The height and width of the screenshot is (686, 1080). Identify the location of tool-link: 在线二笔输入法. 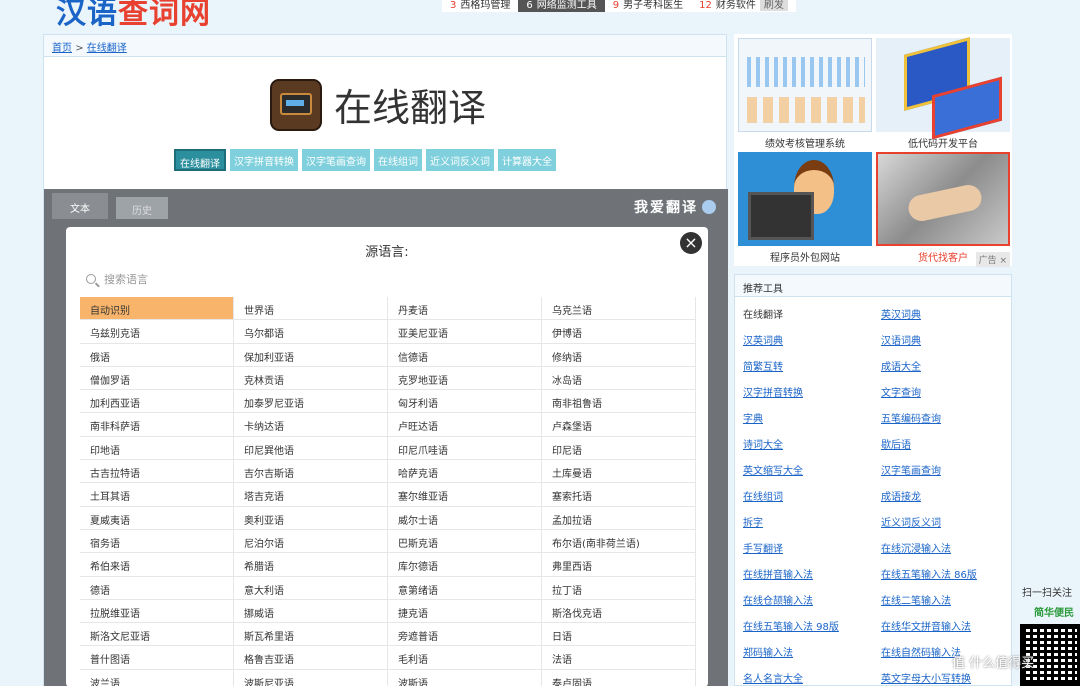
(950, 598).